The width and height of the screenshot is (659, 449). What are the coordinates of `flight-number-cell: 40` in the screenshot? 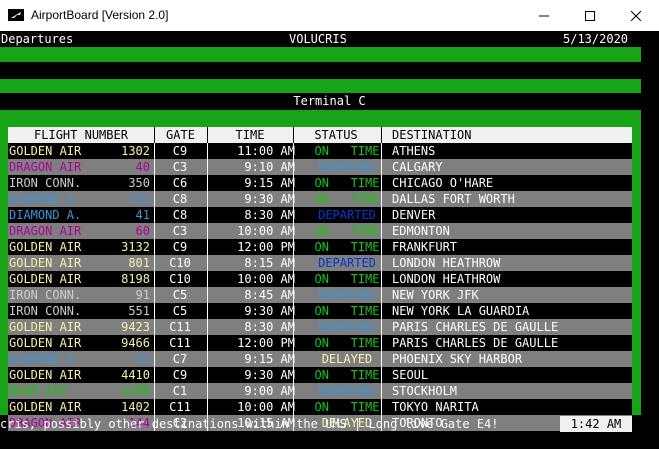 It's located at (142, 167).